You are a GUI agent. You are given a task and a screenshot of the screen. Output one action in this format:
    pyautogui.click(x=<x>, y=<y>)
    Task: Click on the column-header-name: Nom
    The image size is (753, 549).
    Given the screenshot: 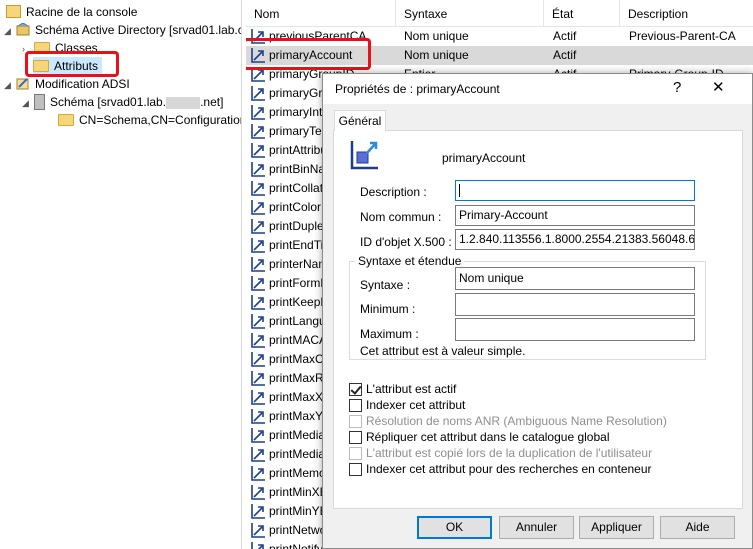 What is the action you would take?
    pyautogui.click(x=321, y=13)
    